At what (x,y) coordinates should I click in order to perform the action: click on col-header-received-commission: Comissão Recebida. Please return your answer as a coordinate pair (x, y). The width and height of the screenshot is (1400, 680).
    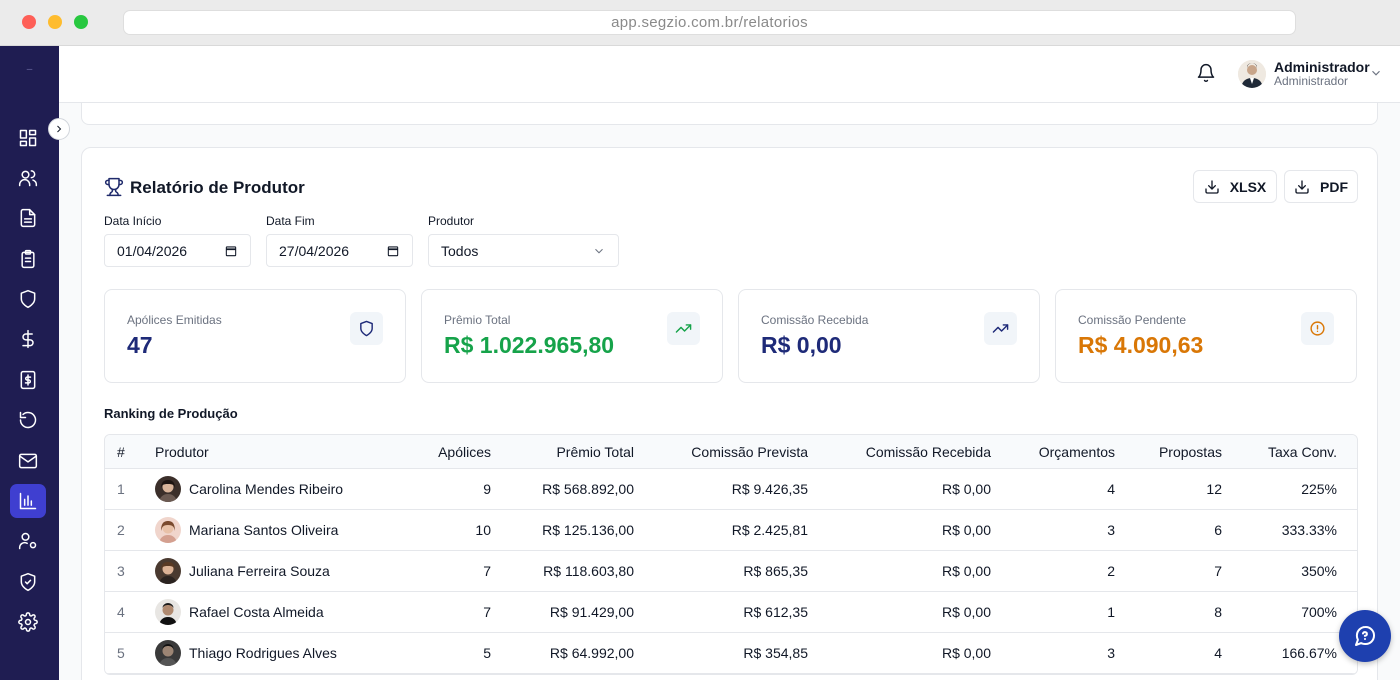
    Looking at the image, I should click on (899, 451).